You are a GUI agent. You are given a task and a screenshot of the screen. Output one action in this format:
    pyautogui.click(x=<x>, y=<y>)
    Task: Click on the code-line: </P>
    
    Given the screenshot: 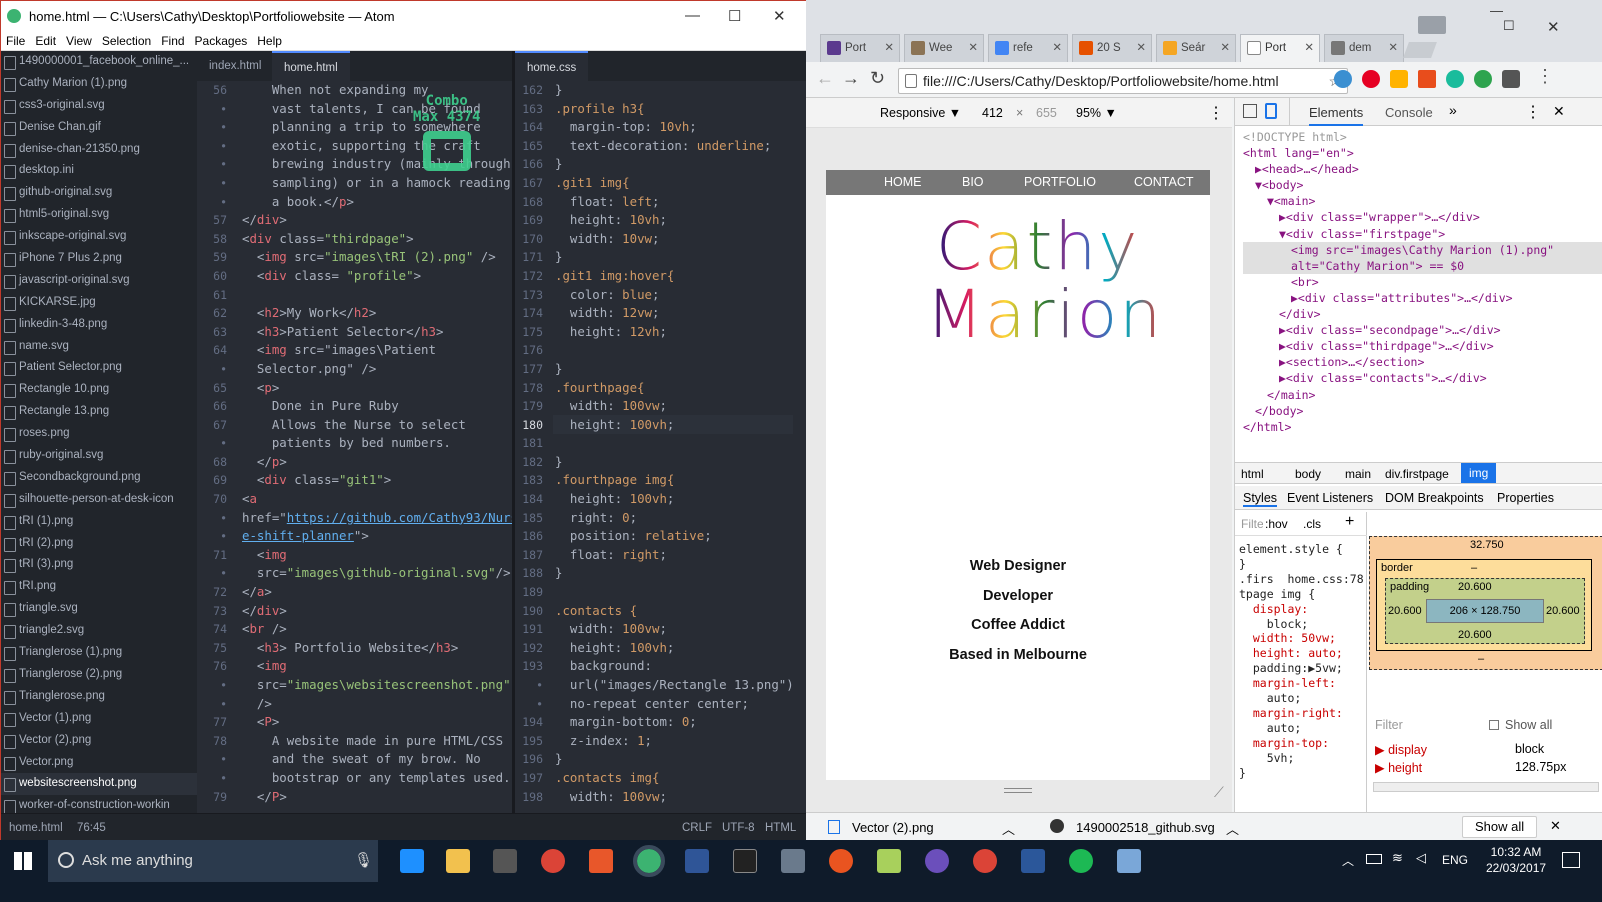 What is the action you would take?
    pyautogui.click(x=377, y=797)
    